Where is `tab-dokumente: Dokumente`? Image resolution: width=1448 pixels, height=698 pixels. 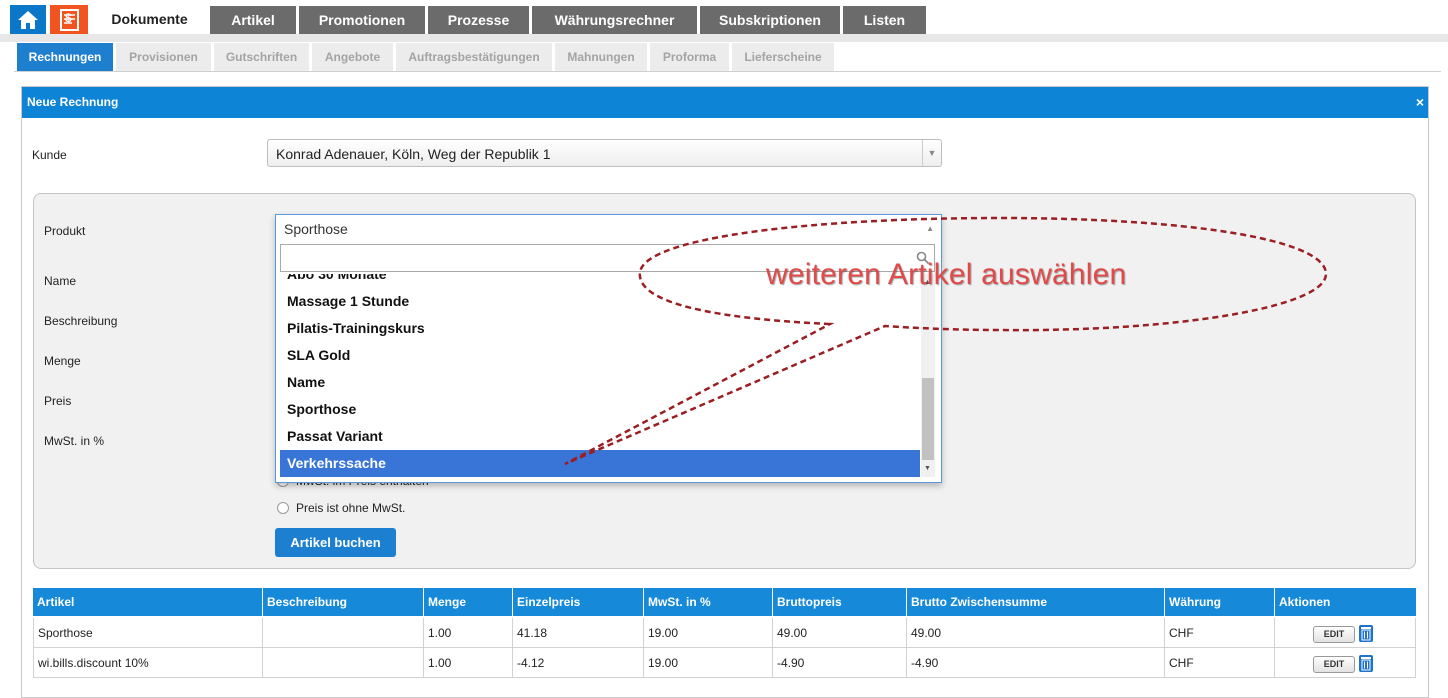 tab-dokumente: Dokumente is located at coordinates (149, 20).